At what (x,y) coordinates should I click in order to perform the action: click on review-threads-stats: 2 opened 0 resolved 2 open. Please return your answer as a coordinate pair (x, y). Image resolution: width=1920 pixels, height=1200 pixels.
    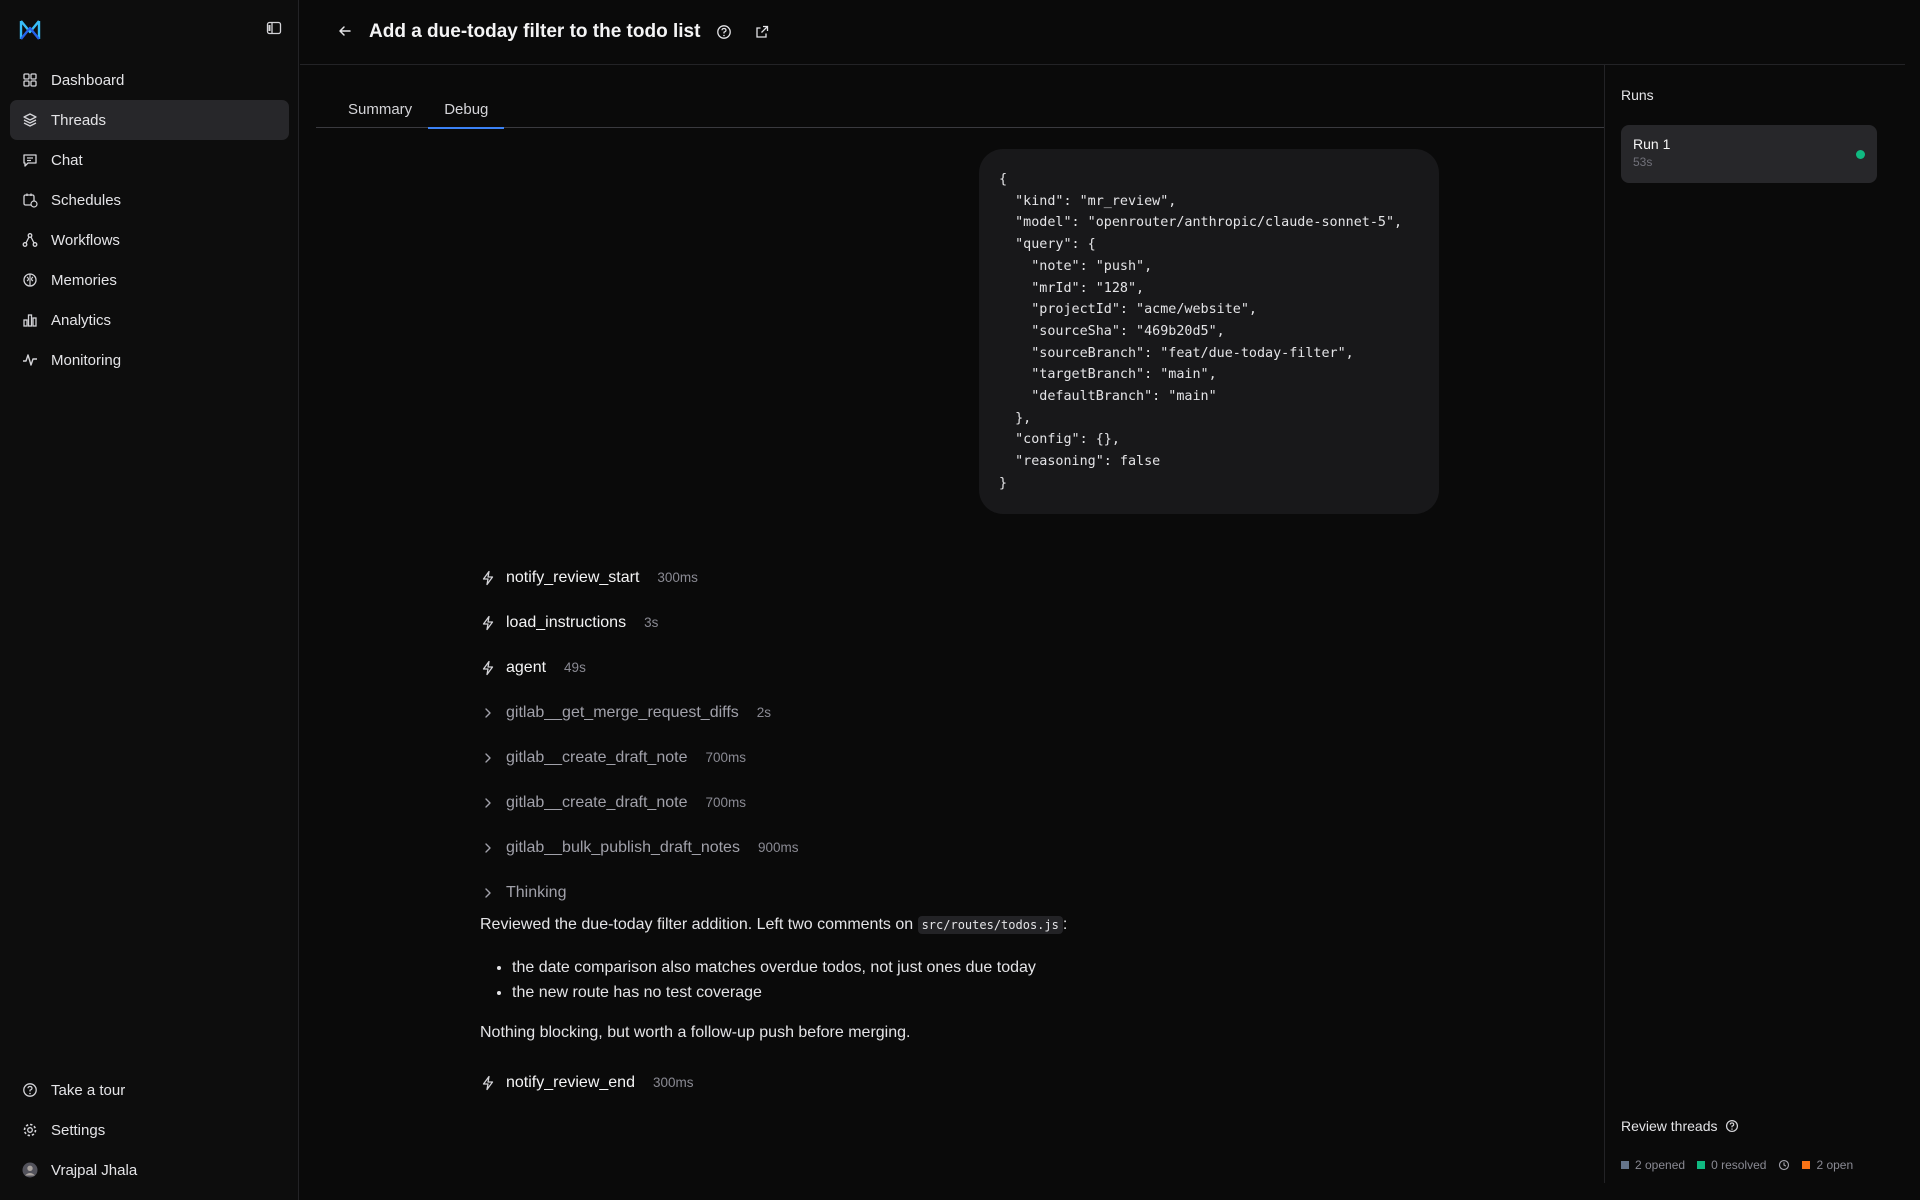
    Looking at the image, I should click on (1743, 1165).